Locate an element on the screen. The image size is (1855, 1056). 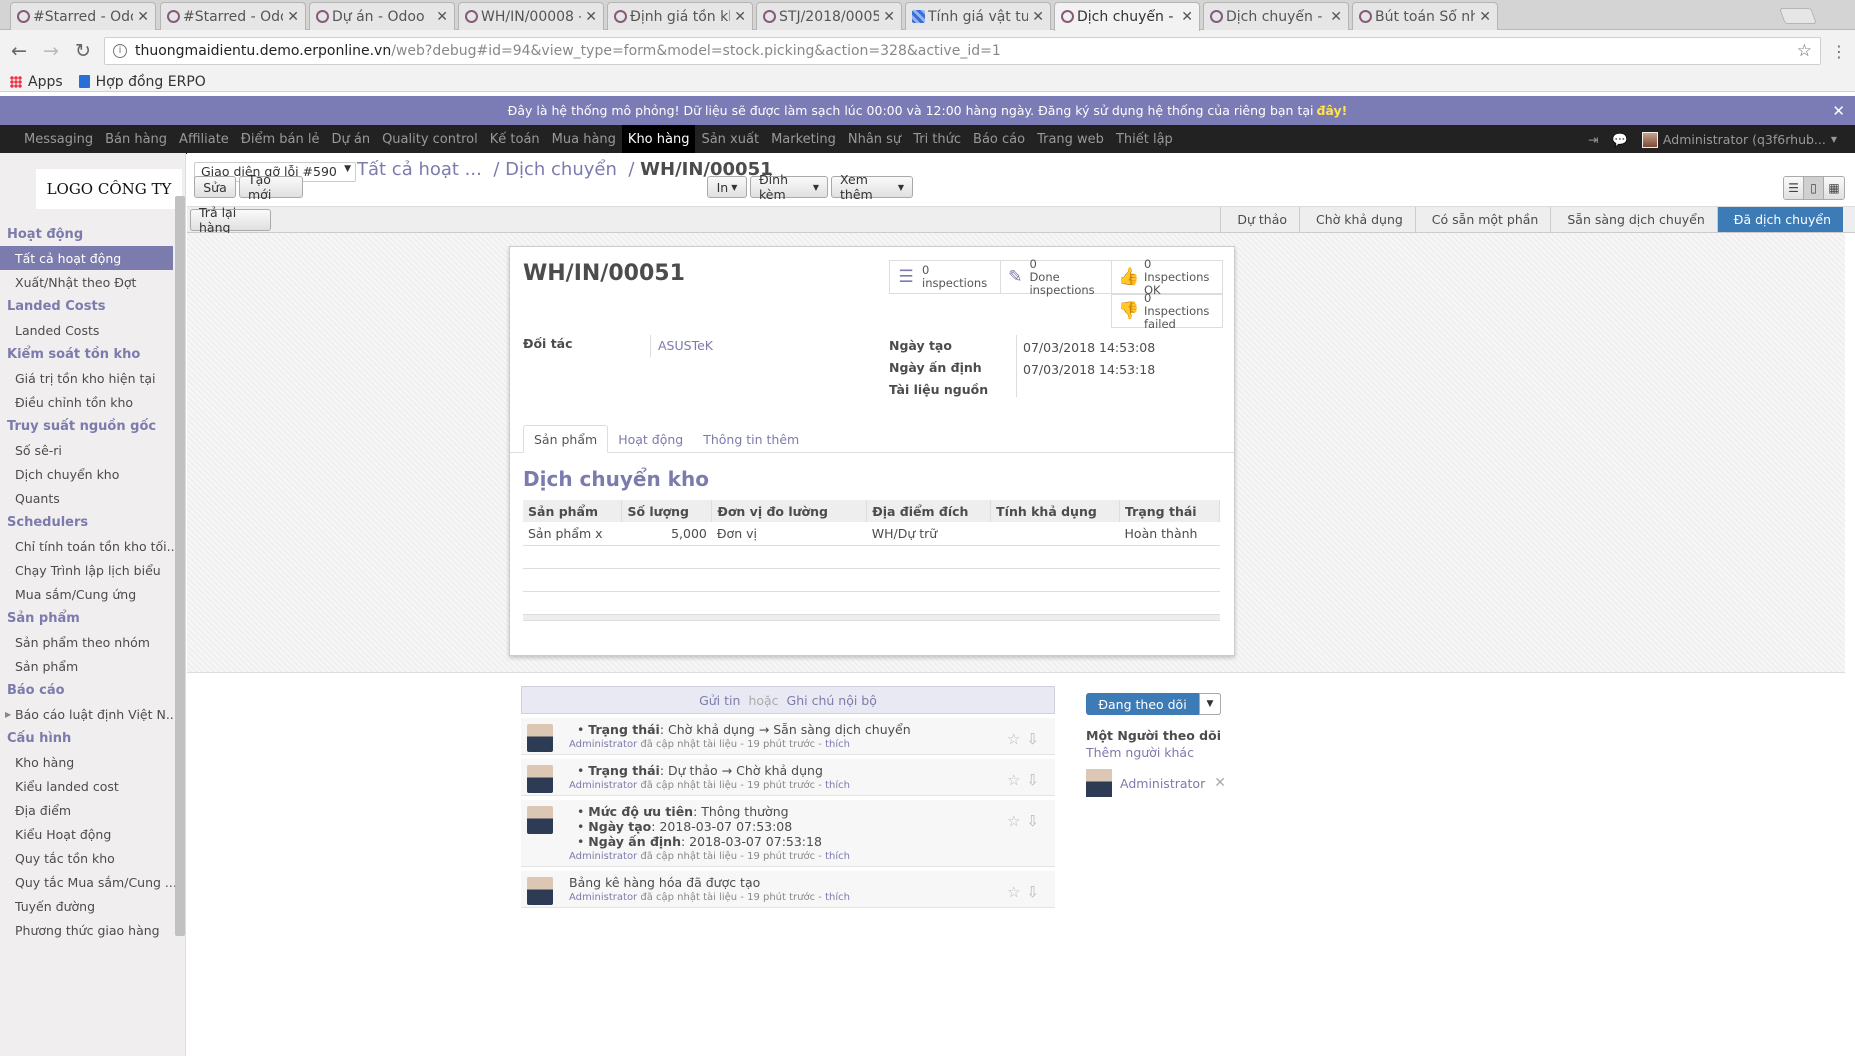
calendar-view-icon: ▦ is located at coordinates (1834, 188).